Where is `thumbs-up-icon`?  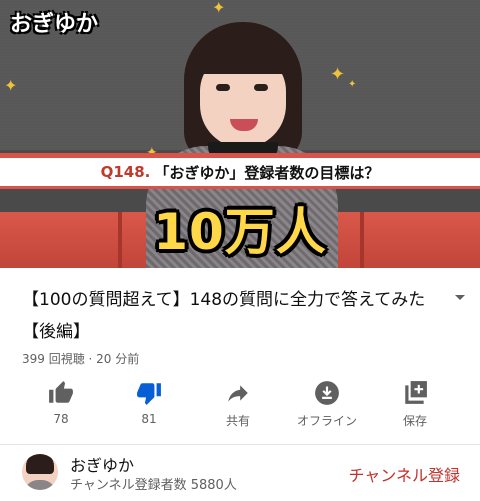 thumbs-up-icon is located at coordinates (61, 392).